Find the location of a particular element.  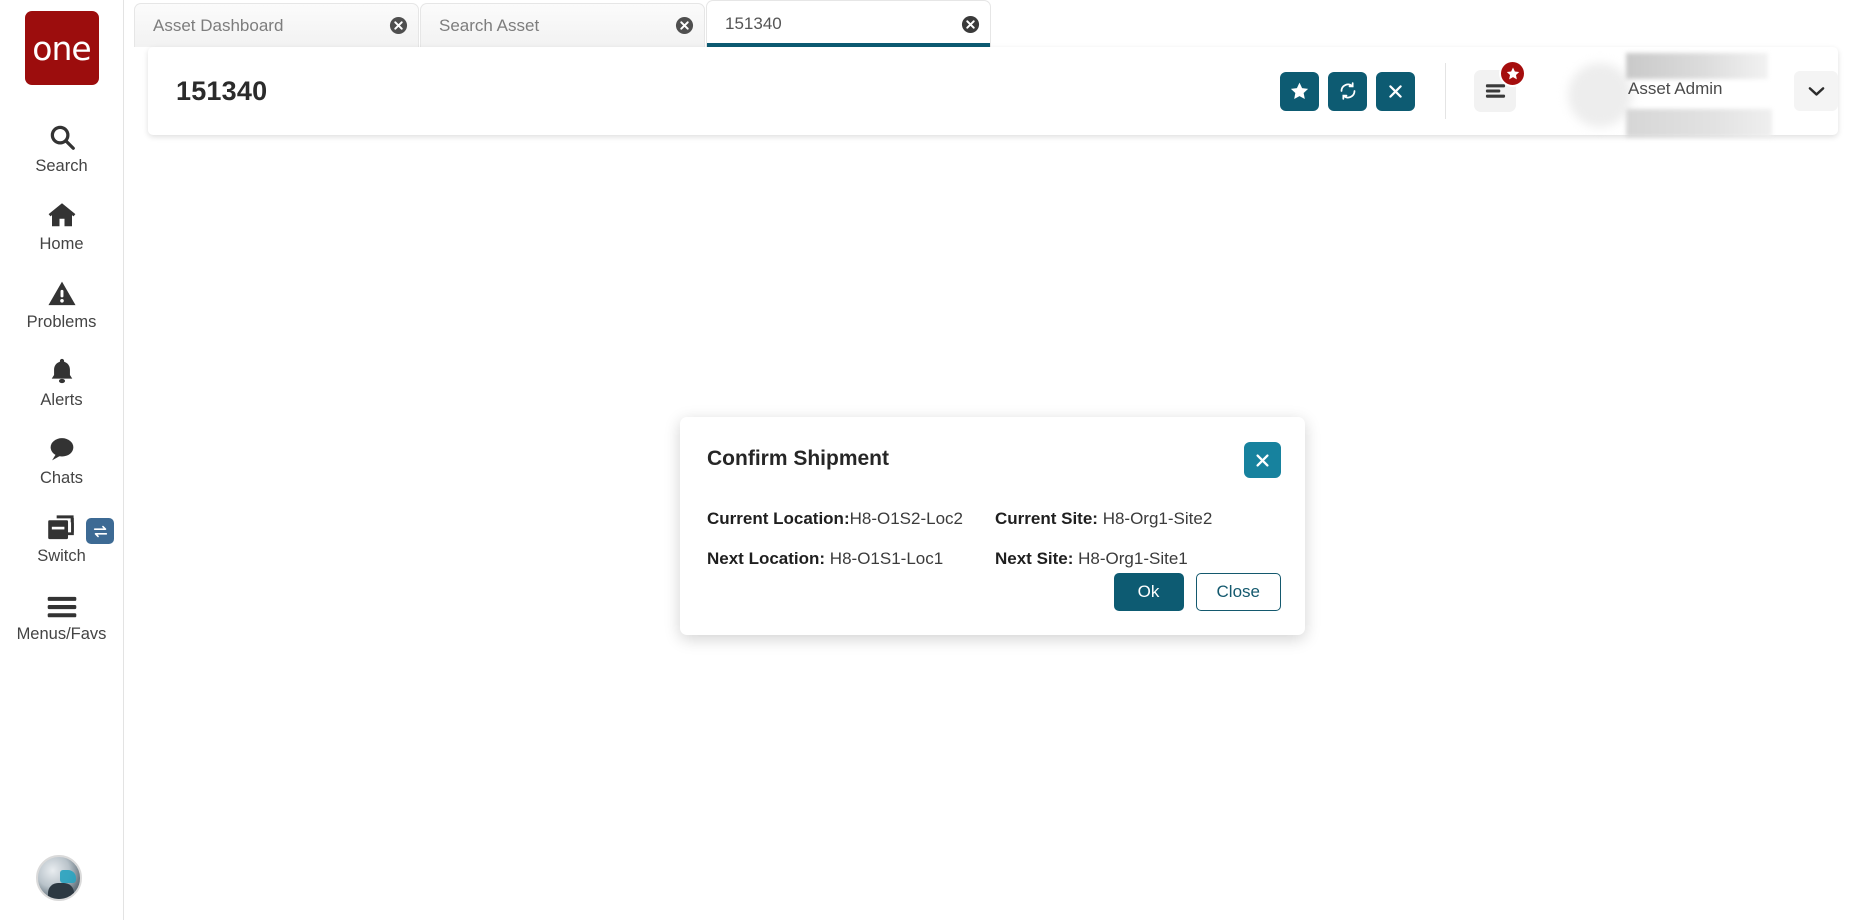

redacted-block-bottom is located at coordinates (1699, 123).